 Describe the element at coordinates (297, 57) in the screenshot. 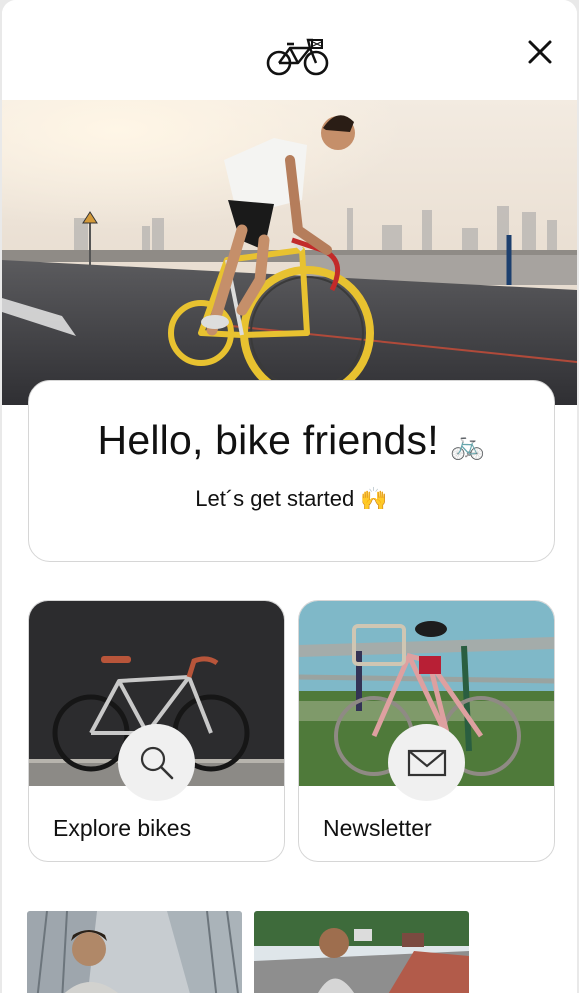

I see `bicycle-logo-icon` at that location.